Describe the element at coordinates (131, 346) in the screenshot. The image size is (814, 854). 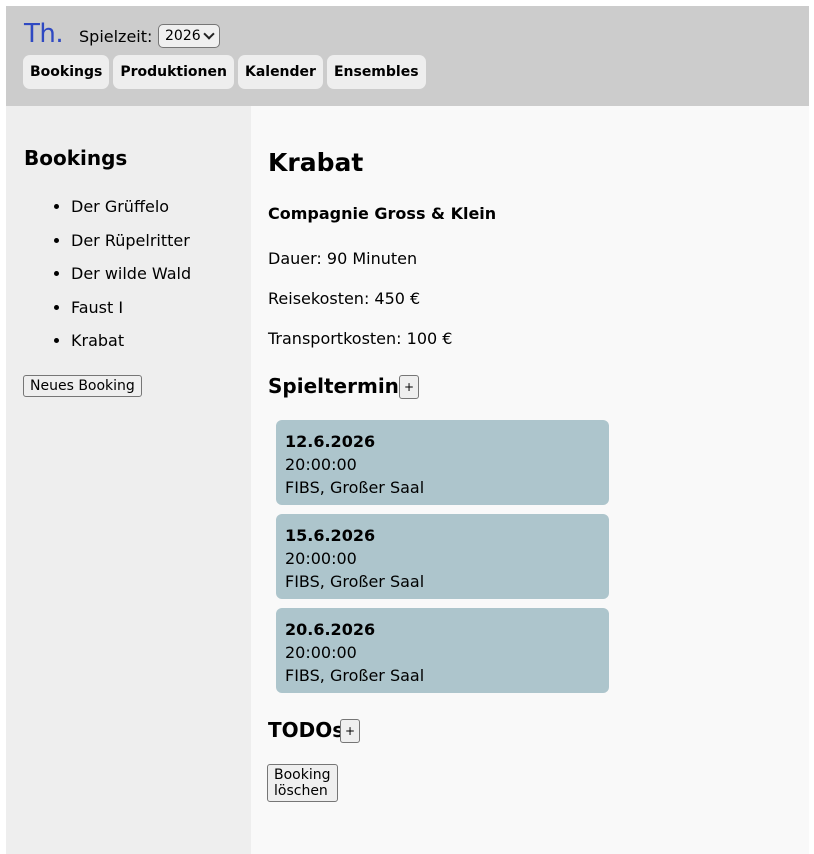
I see `booking-list-item: Krabat` at that location.